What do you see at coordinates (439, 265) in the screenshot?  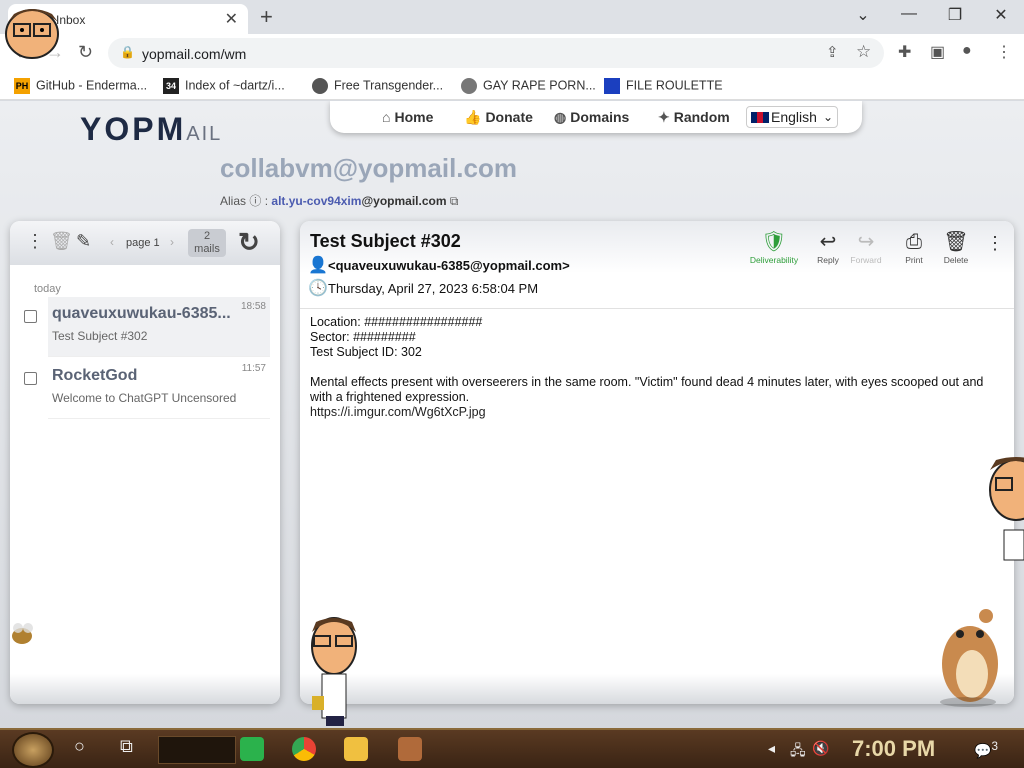 I see `message-from: 👤<quaveuxuwukau-6385@yopmail.com>` at bounding box center [439, 265].